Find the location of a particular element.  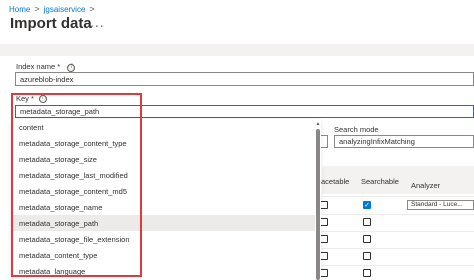

key-combobox-input: metadata_storage_path is located at coordinates (244, 111).